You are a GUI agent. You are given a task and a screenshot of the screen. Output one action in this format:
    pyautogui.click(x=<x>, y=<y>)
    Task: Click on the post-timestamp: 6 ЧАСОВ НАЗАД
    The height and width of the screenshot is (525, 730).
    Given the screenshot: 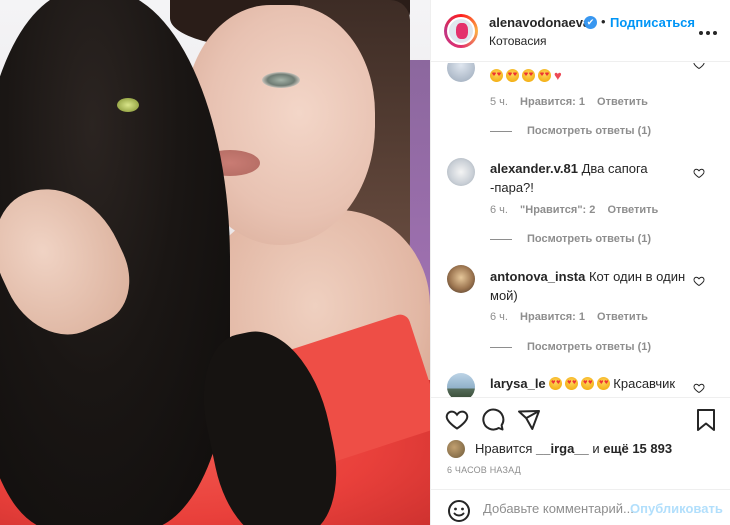 What is the action you would take?
    pyautogui.click(x=484, y=470)
    